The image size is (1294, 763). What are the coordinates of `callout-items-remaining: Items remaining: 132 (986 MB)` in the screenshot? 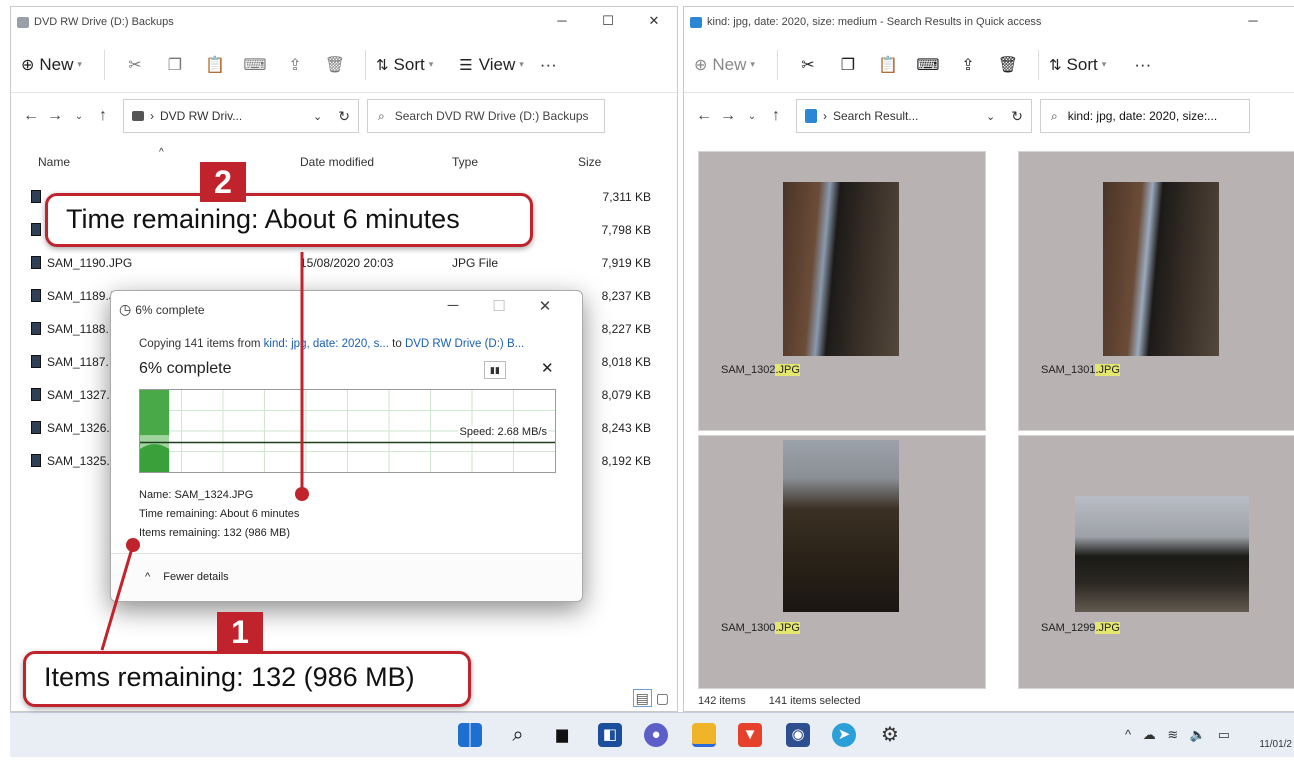 It's located at (247, 679).